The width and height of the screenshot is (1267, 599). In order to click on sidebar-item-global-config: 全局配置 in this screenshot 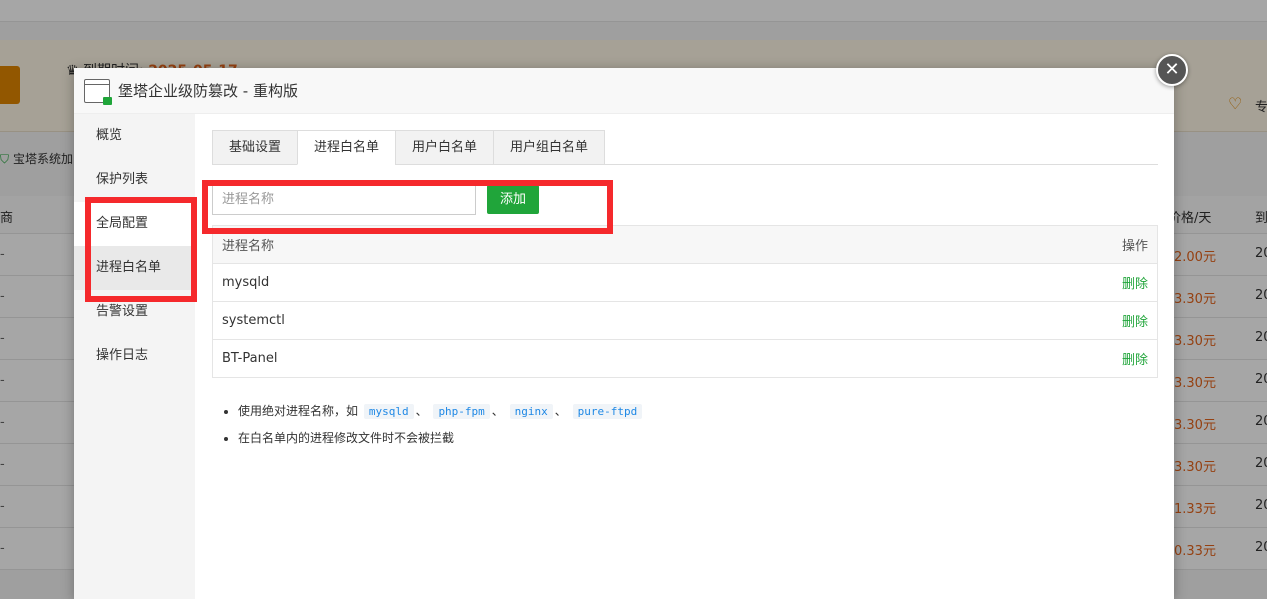, I will do `click(134, 224)`.